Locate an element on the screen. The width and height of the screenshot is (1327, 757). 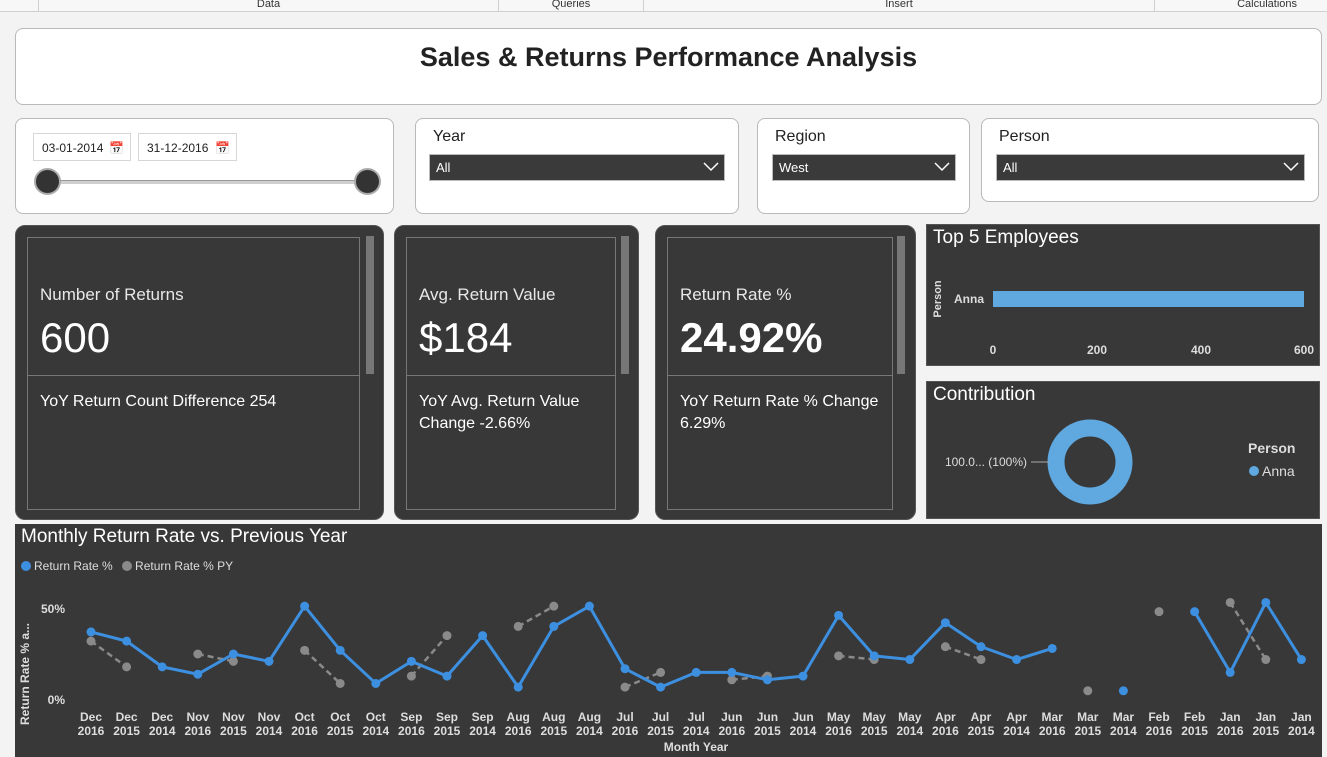
region-slicer: Region West is located at coordinates (863, 166).